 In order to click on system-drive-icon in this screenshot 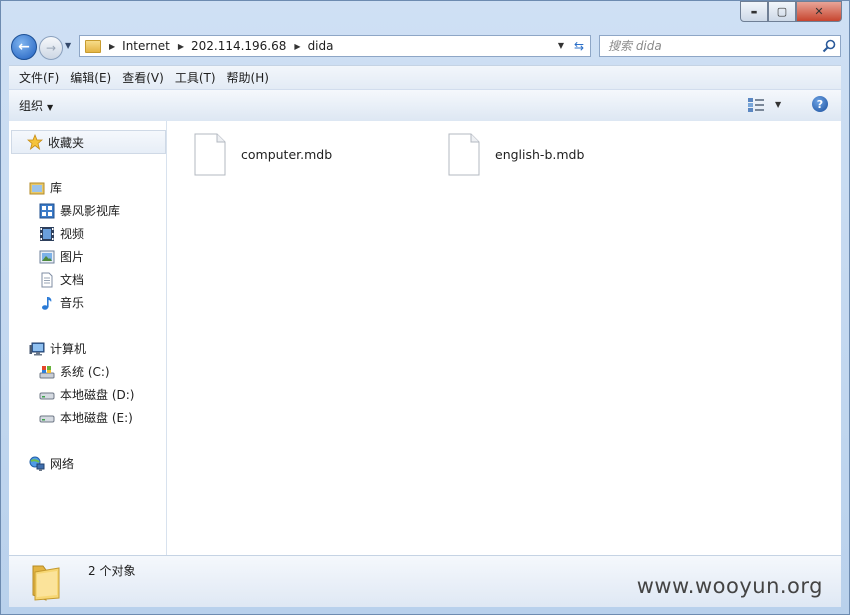, I will do `click(47, 371)`.